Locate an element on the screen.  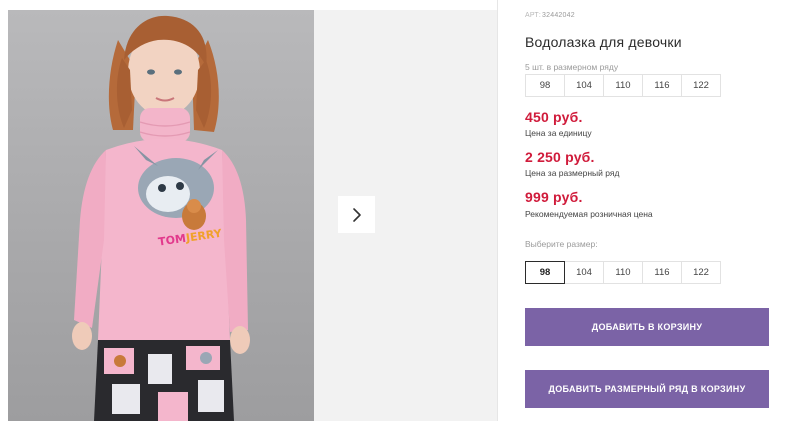
size-option-98: 98 is located at coordinates (545, 272).